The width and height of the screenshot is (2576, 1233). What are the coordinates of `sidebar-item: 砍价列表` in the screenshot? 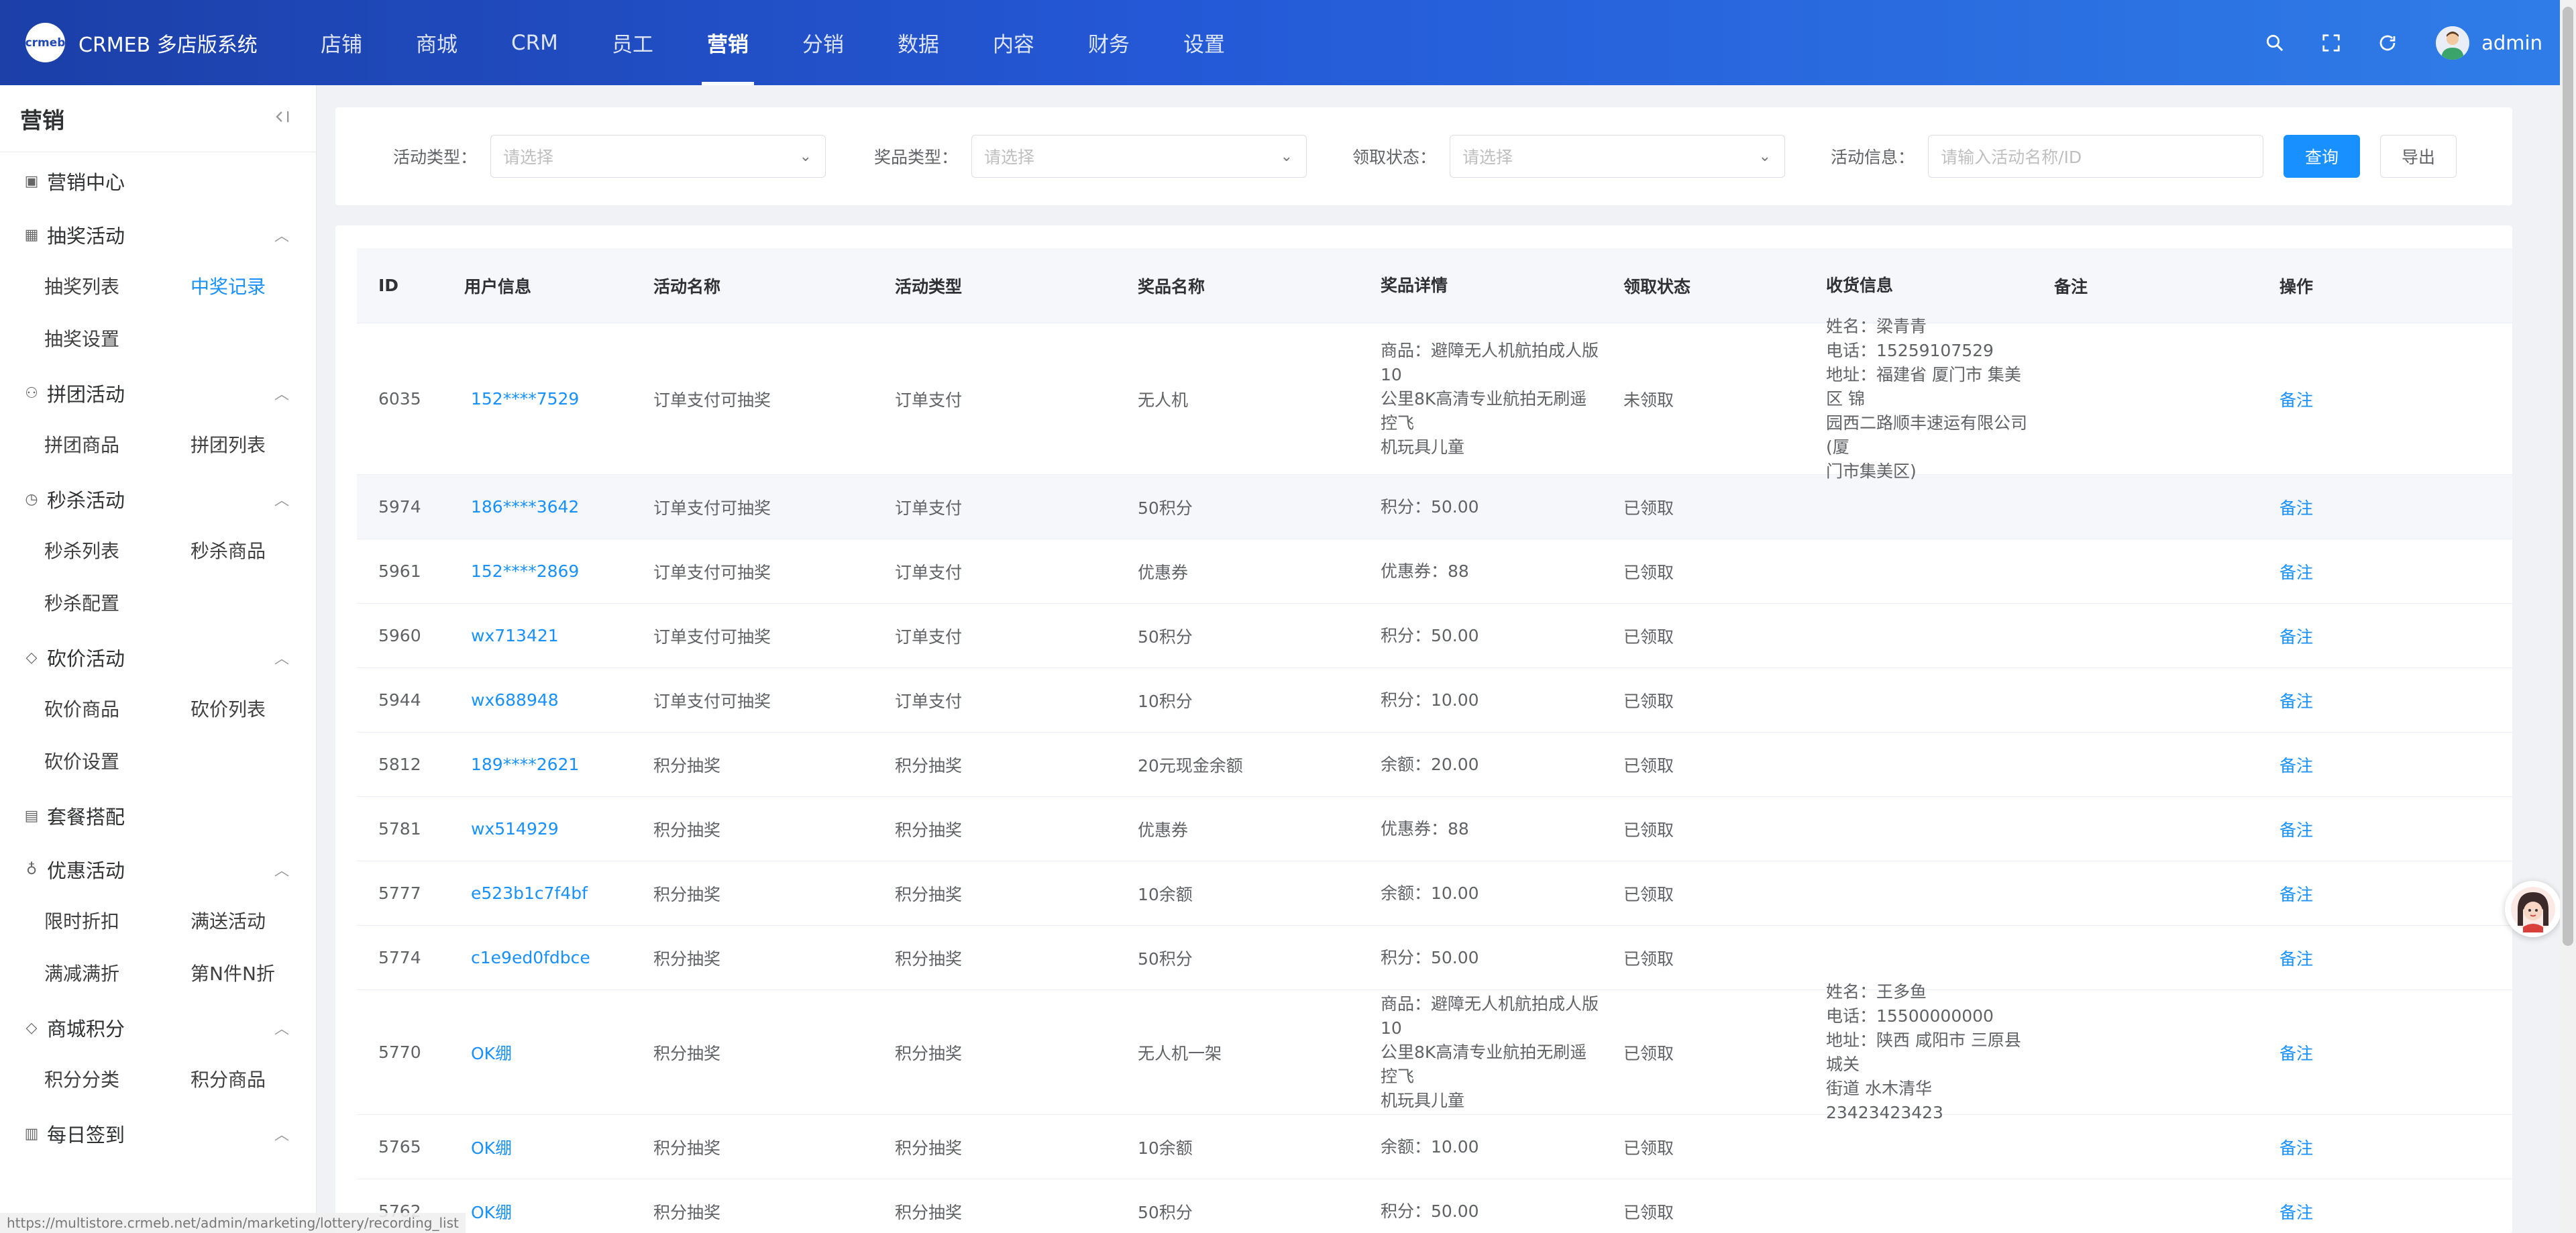 It's located at (253, 709).